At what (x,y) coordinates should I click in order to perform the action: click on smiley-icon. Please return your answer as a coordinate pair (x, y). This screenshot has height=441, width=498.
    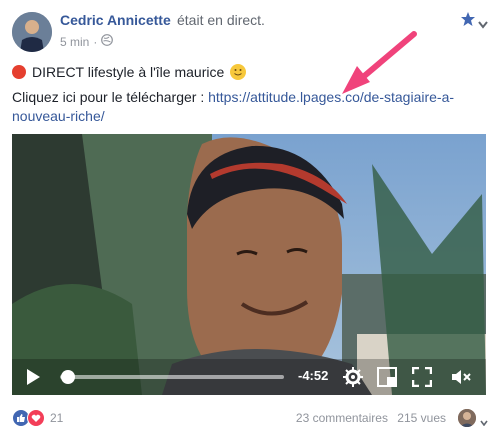
    Looking at the image, I should click on (238, 72).